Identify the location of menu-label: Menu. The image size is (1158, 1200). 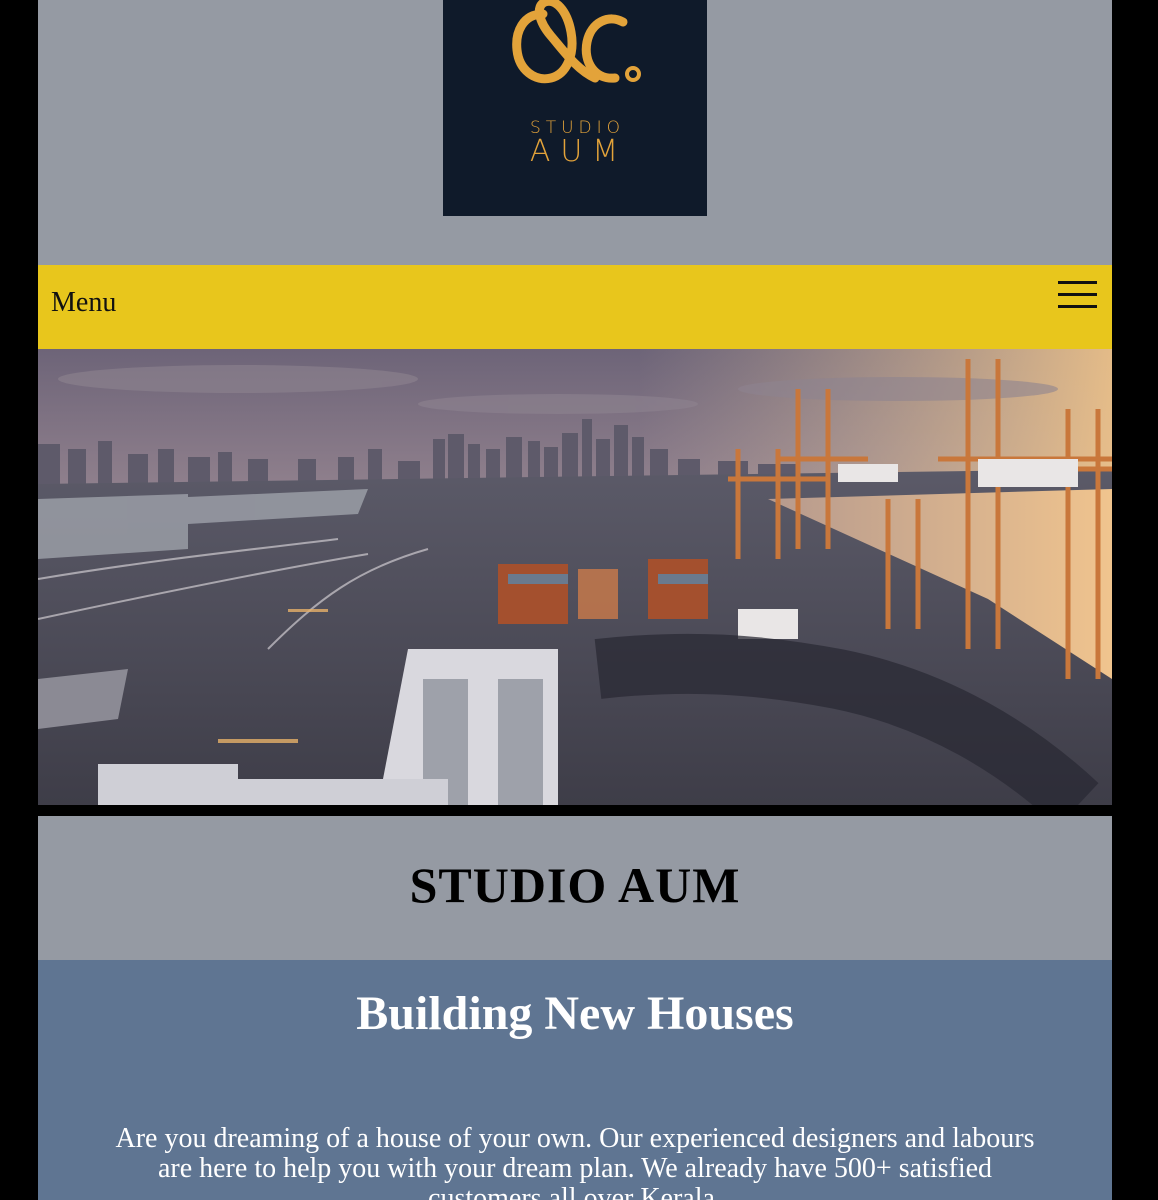
(83, 303).